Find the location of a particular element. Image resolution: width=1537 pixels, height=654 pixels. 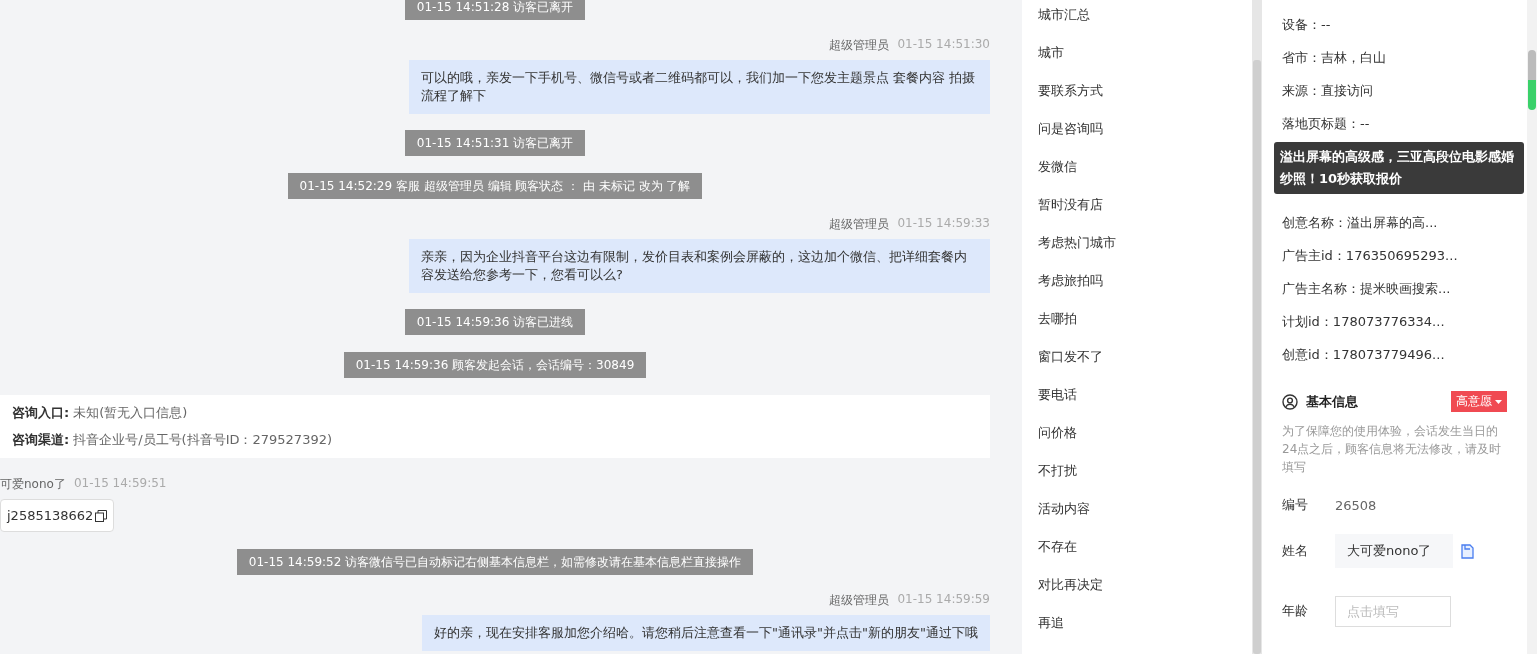

info-label: 咨询渠道: is located at coordinates (41, 440).